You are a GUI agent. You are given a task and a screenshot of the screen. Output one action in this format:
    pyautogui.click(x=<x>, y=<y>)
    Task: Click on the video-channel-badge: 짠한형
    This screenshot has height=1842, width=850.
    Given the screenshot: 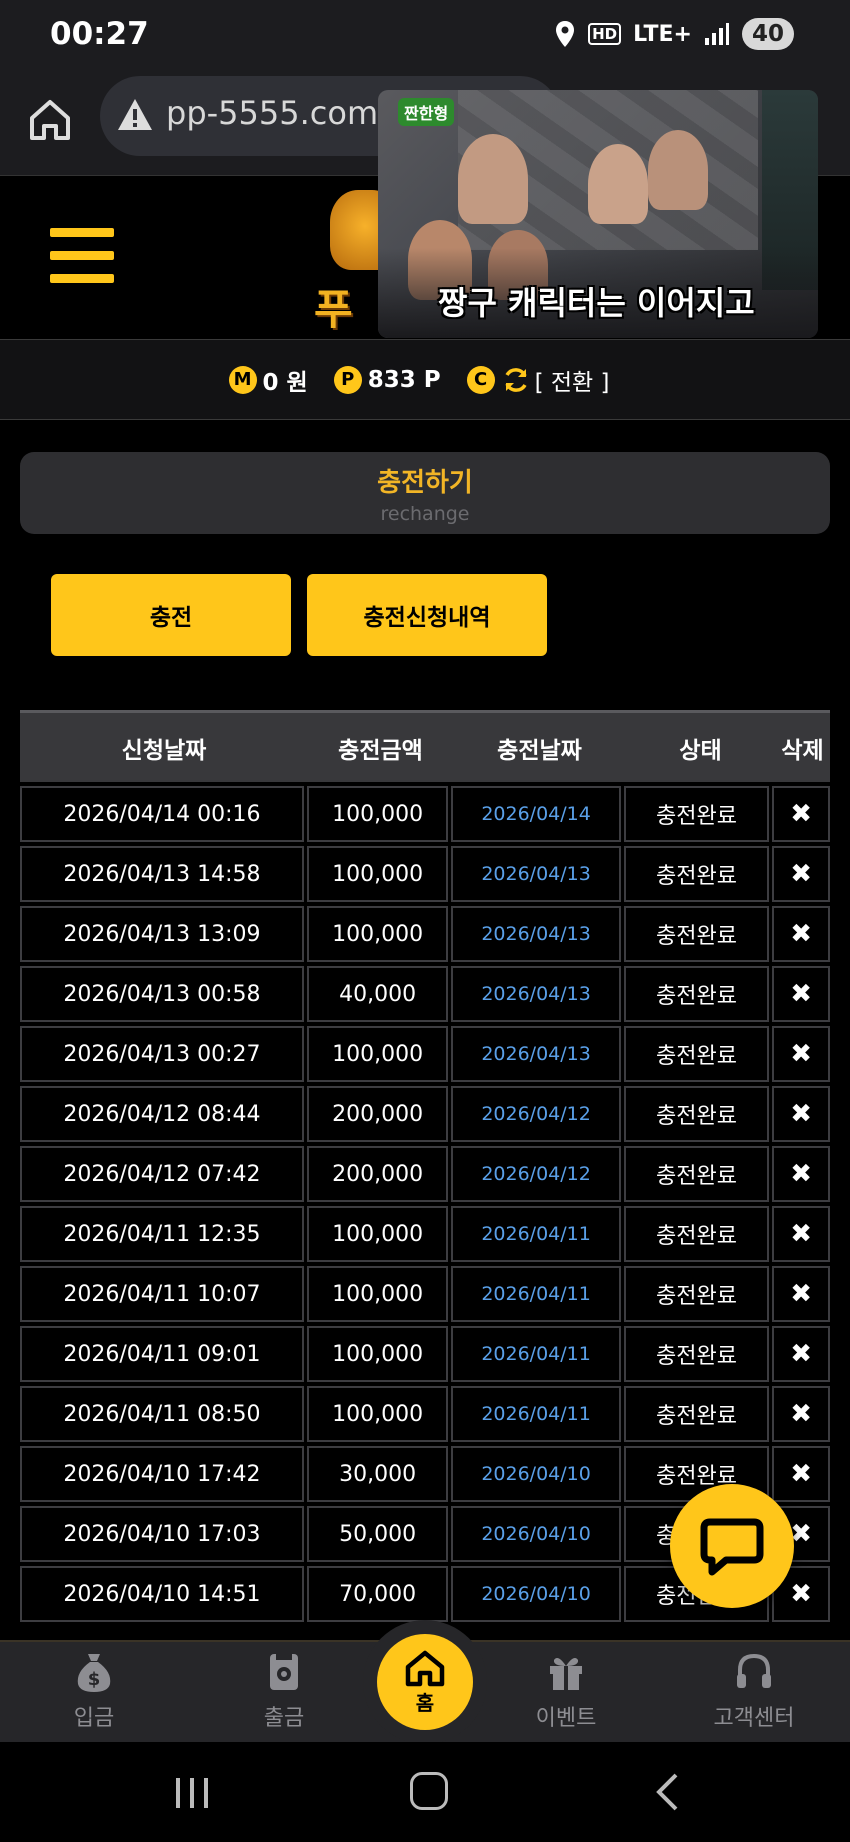 What is the action you would take?
    pyautogui.click(x=426, y=112)
    